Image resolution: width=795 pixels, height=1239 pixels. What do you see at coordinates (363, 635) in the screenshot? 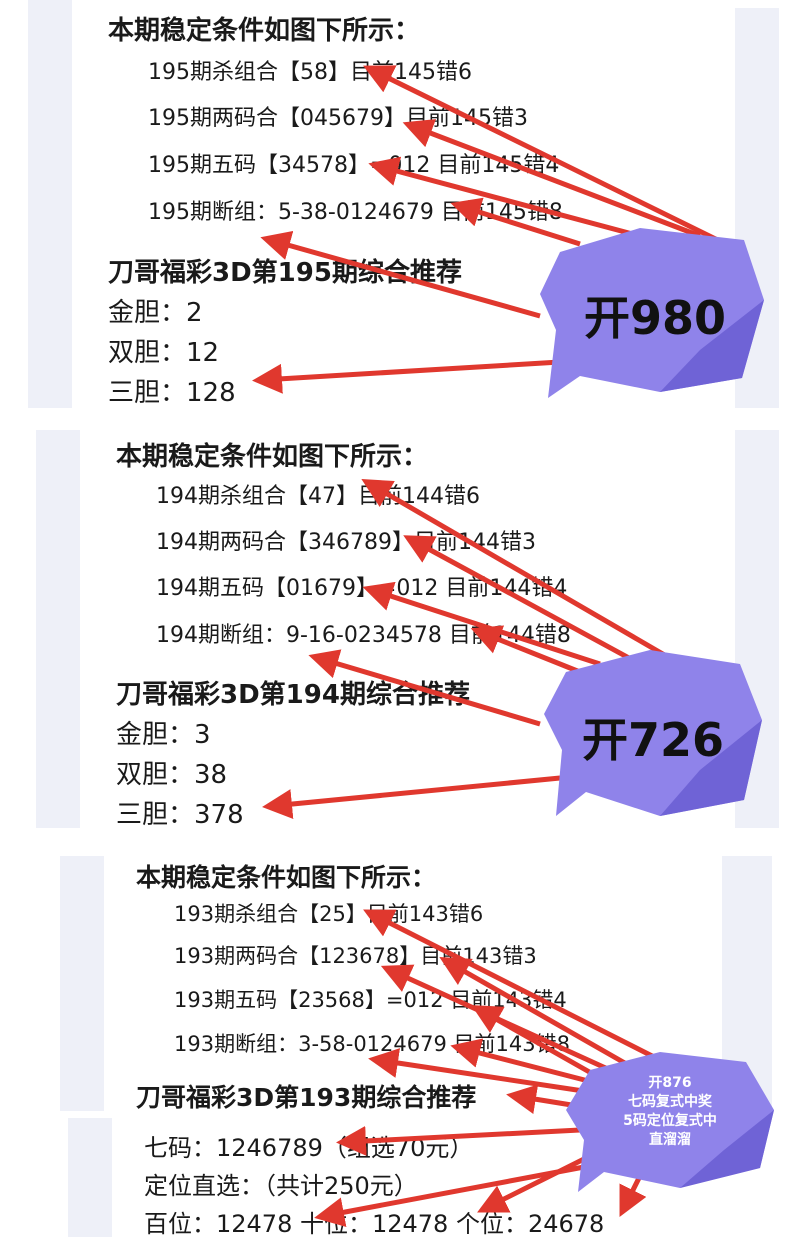
I see `panel2-condition-4: 194期断组：9-16-0234578 目前144错8` at bounding box center [363, 635].